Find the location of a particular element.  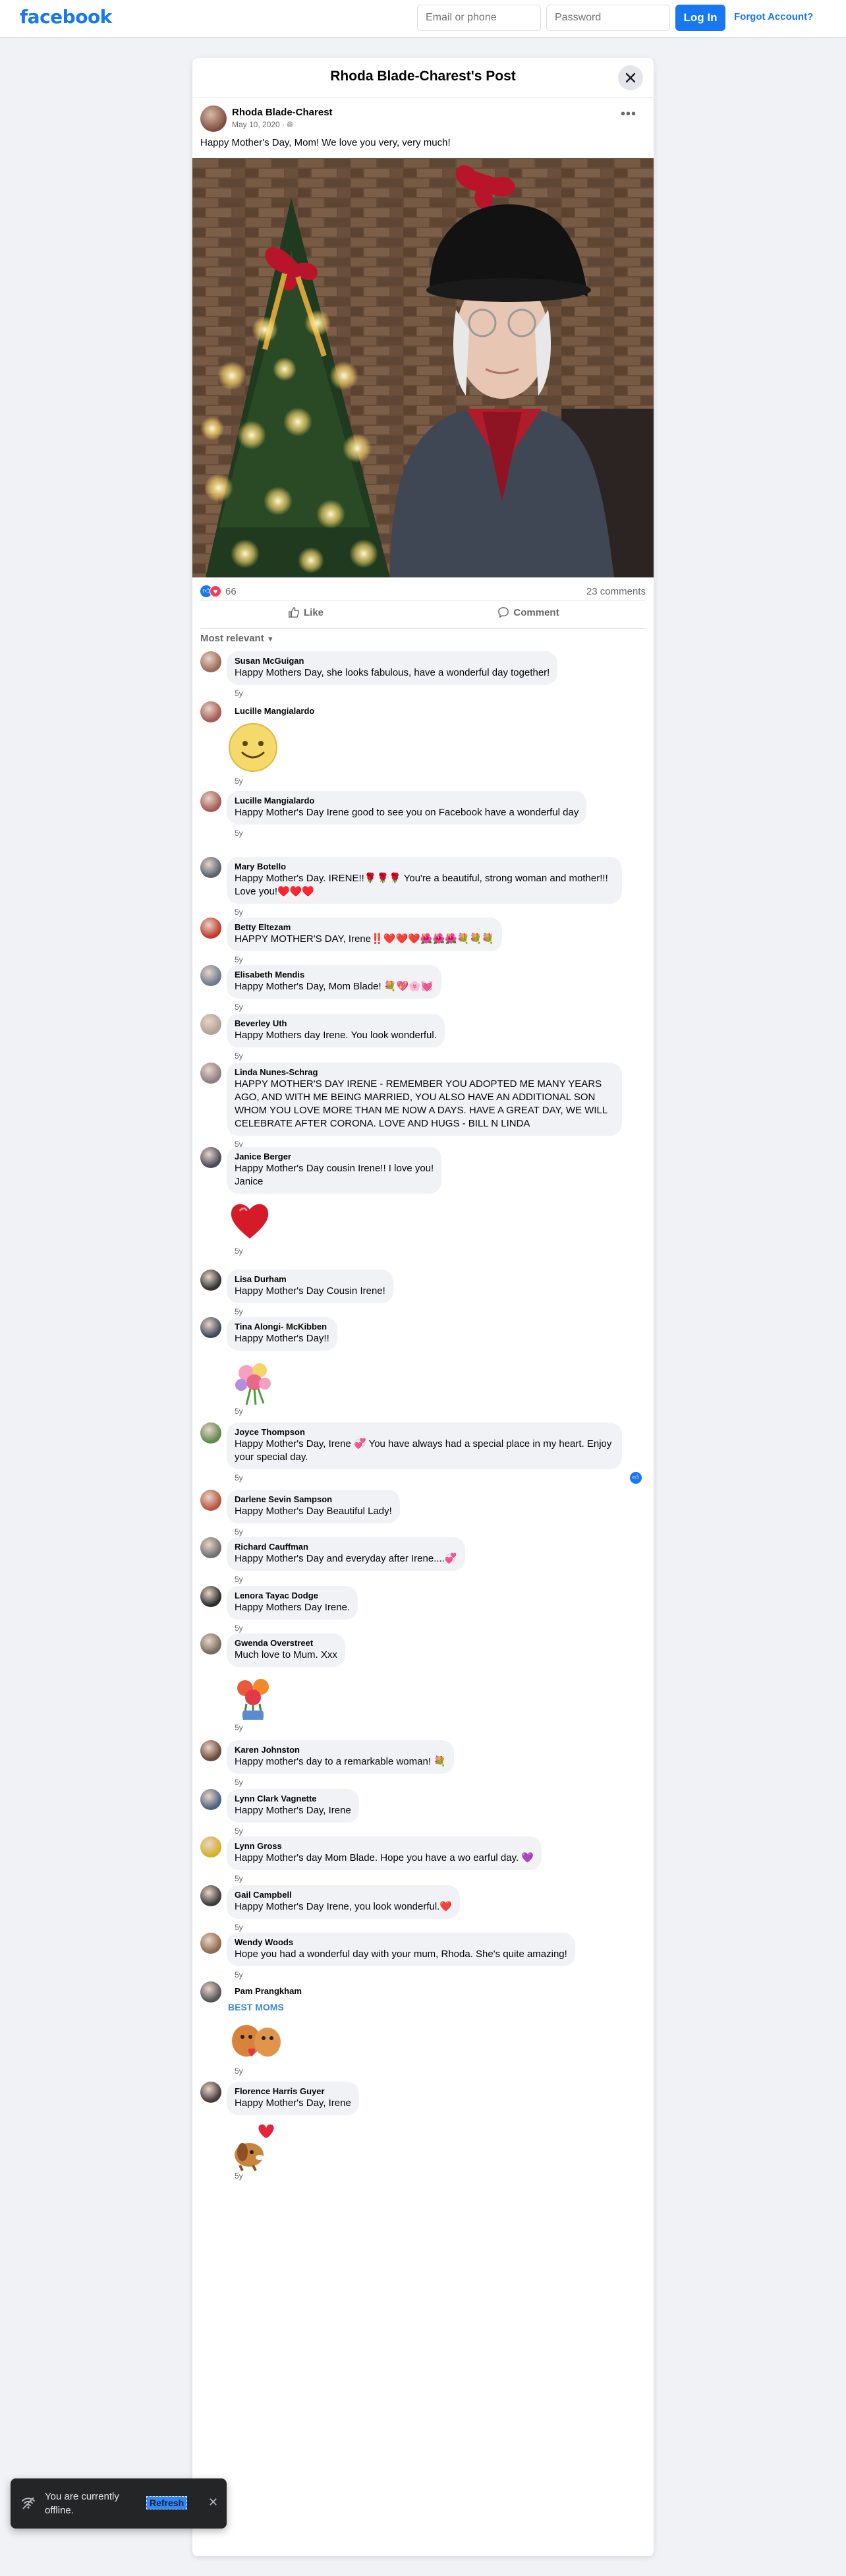

like-button: Like is located at coordinates (305, 615).